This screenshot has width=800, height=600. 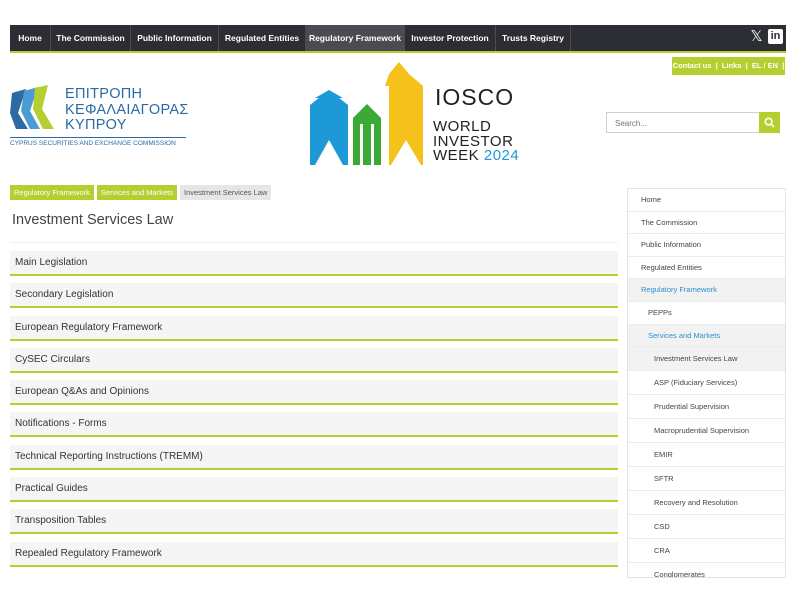 What do you see at coordinates (706, 245) in the screenshot?
I see `side-menu-public-information: Public Information` at bounding box center [706, 245].